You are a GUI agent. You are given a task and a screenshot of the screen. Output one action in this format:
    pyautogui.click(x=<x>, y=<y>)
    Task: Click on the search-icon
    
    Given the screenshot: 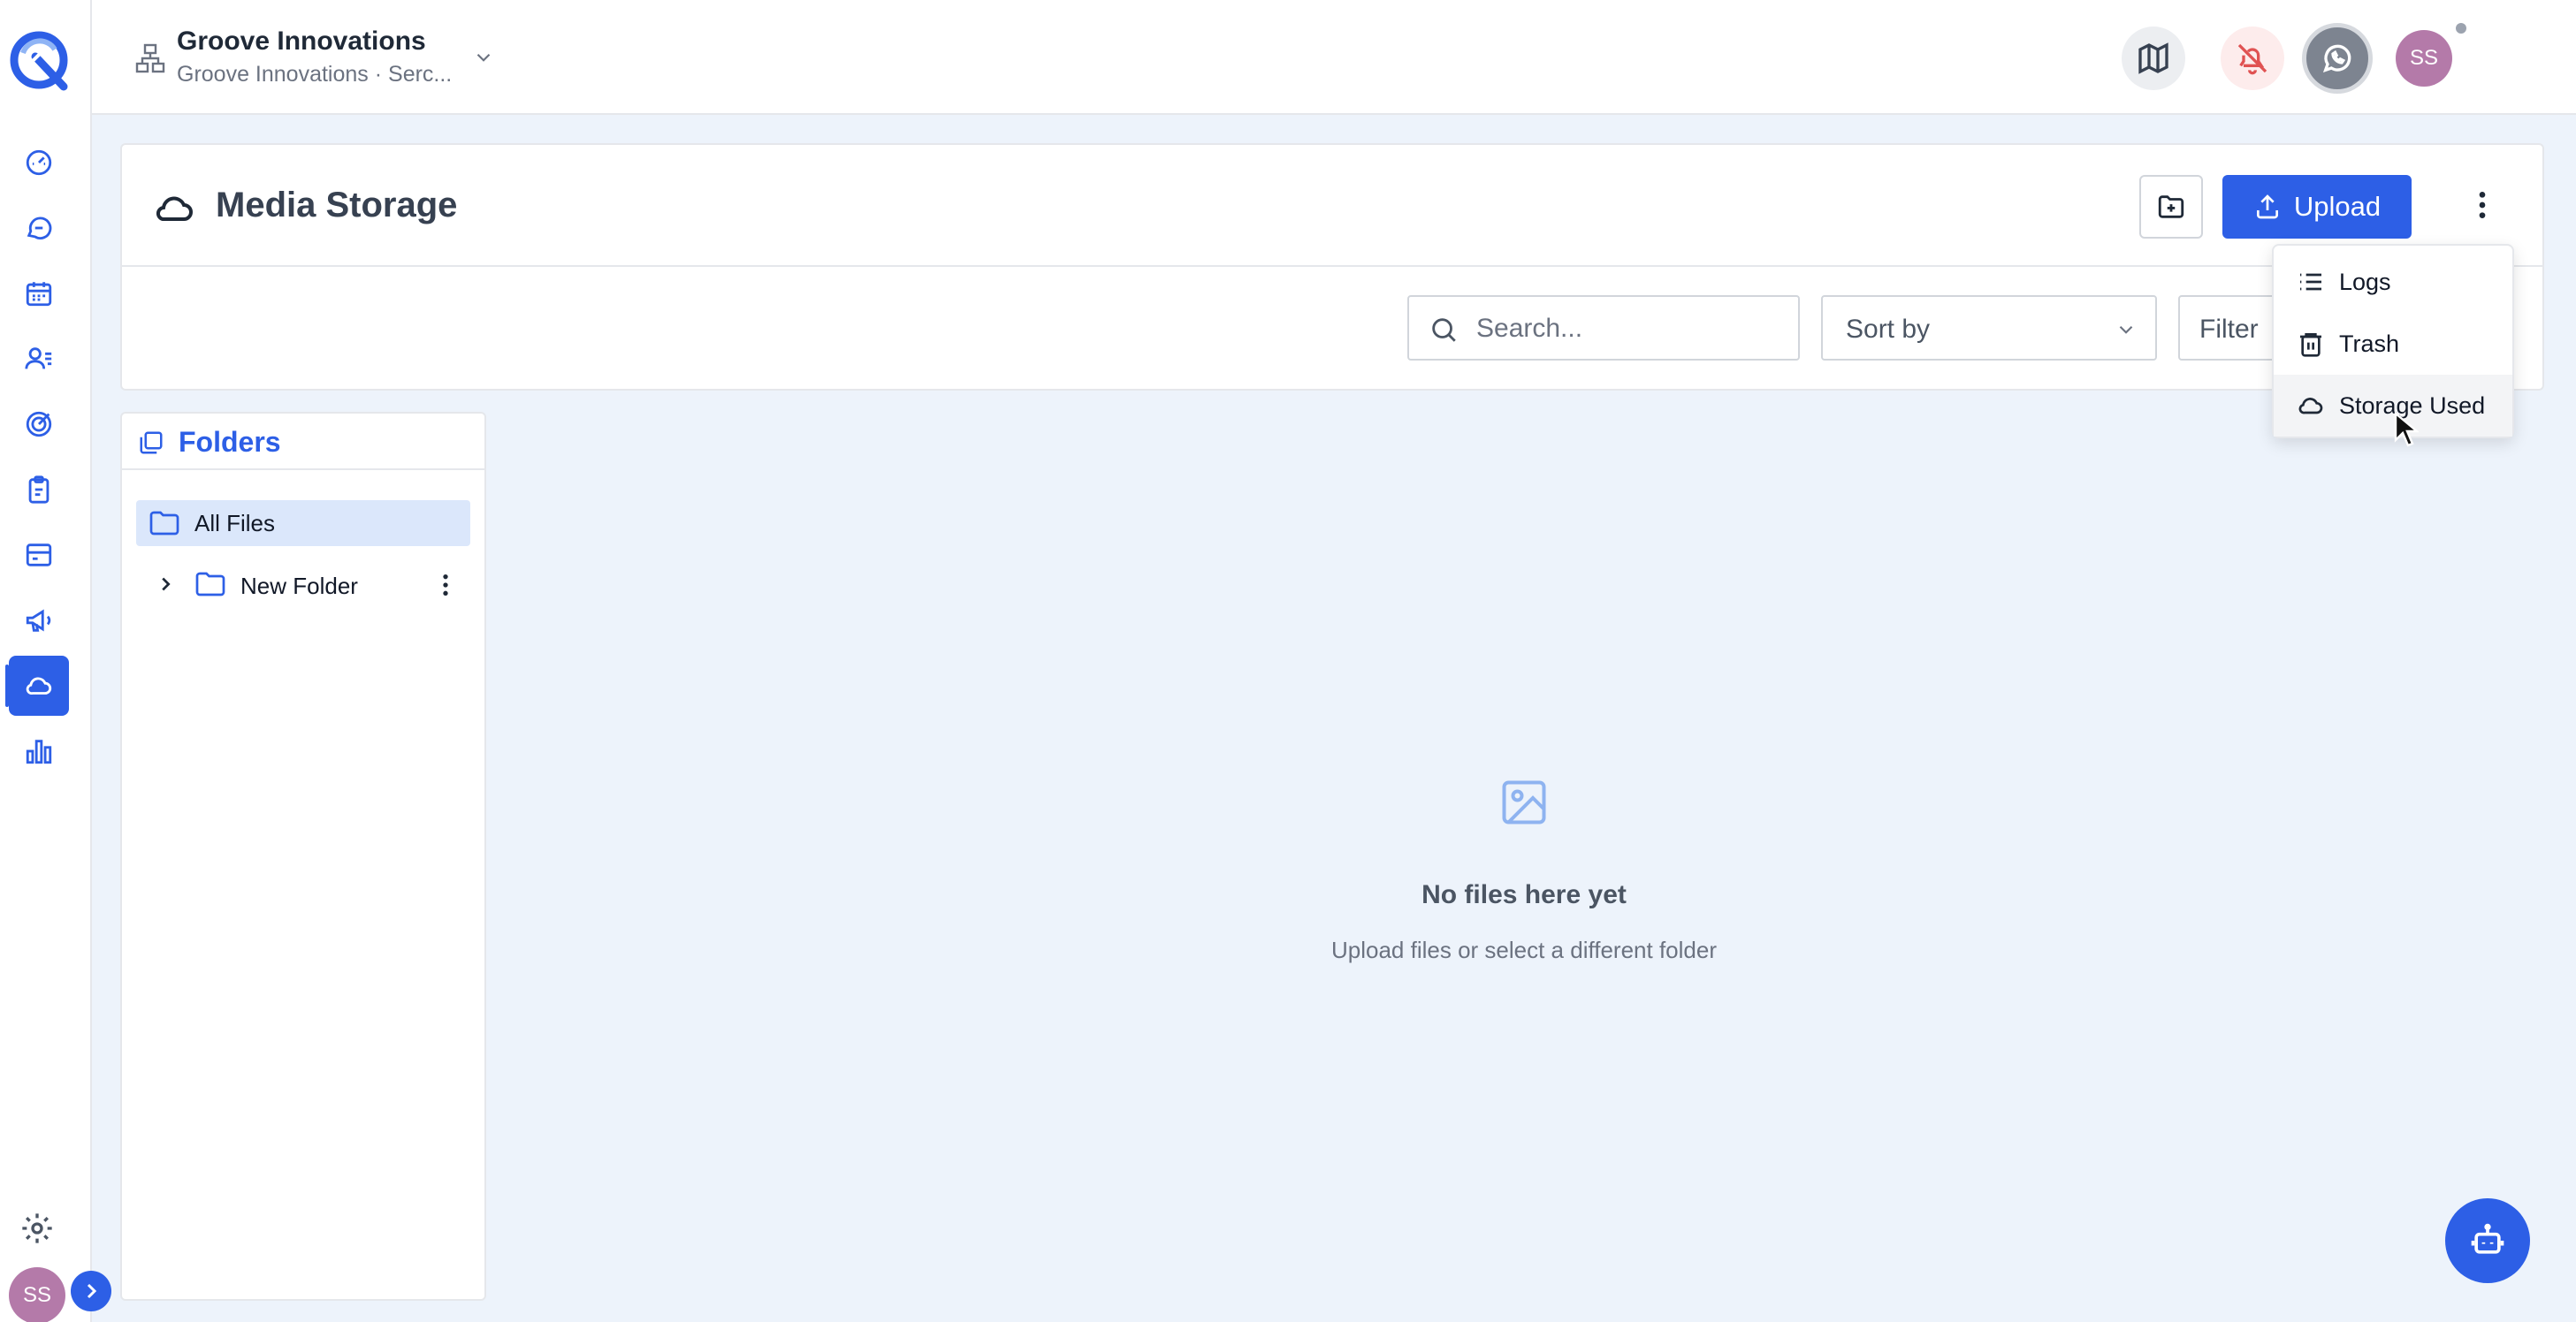 What is the action you would take?
    pyautogui.click(x=1444, y=330)
    